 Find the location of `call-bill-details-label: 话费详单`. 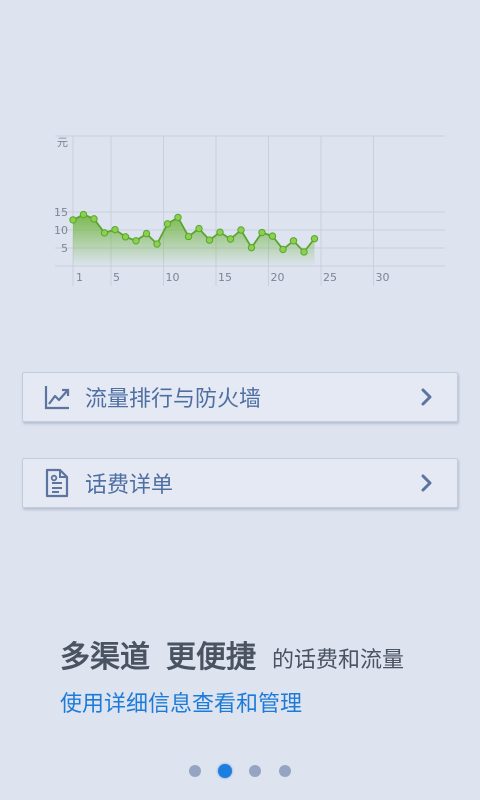

call-bill-details-label: 话费详单 is located at coordinates (129, 485).